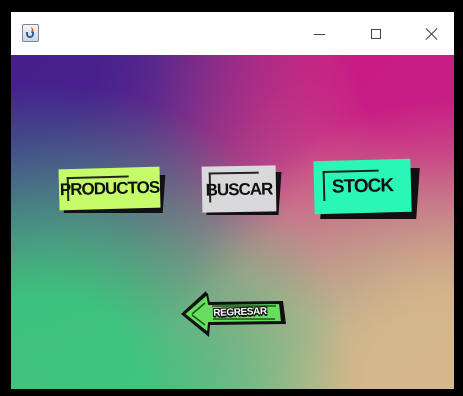 The width and height of the screenshot is (463, 396). I want to click on buscar-button: BUSCAR, so click(241, 191).